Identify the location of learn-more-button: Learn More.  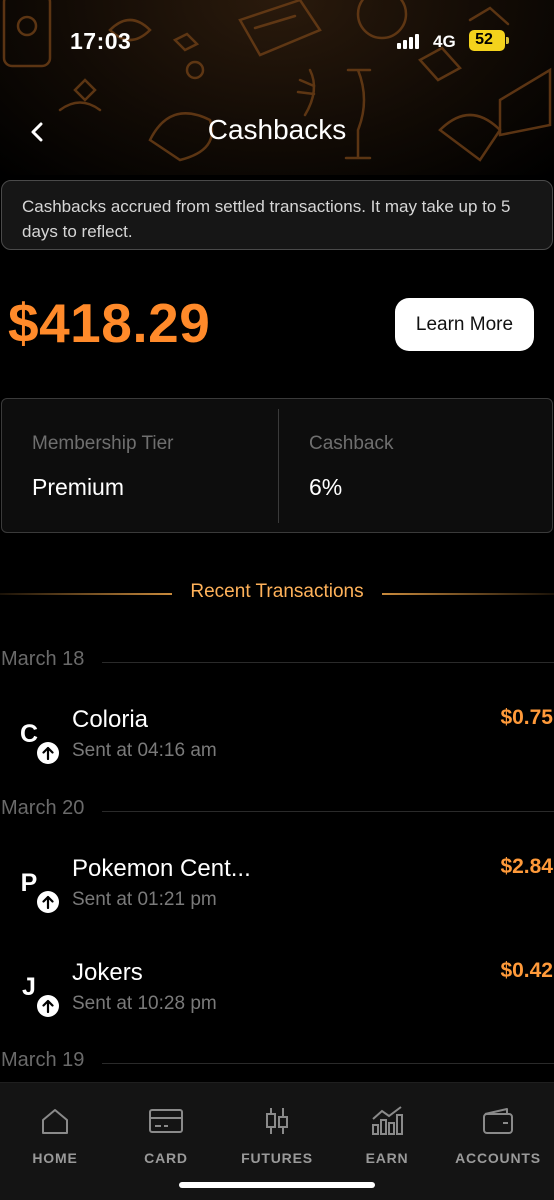
(464, 324).